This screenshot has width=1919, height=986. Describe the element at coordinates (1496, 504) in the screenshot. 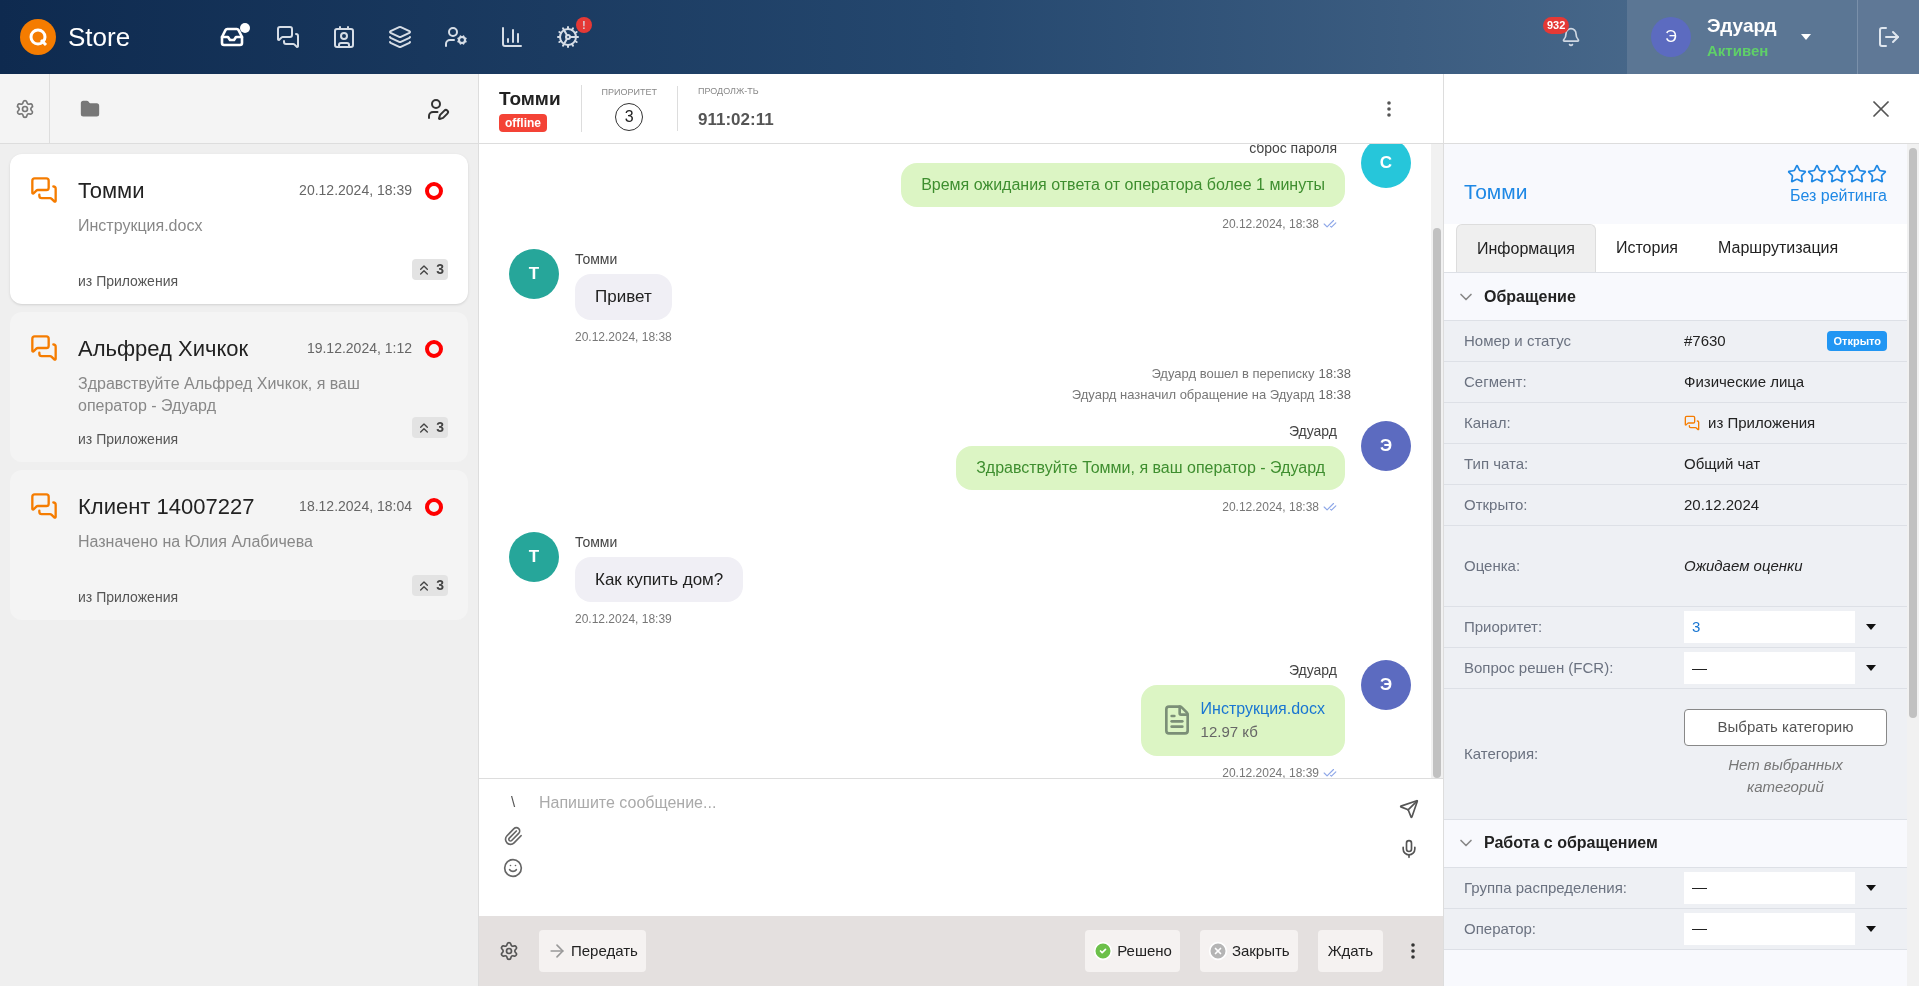

I see `field-label: Открыто:` at that location.